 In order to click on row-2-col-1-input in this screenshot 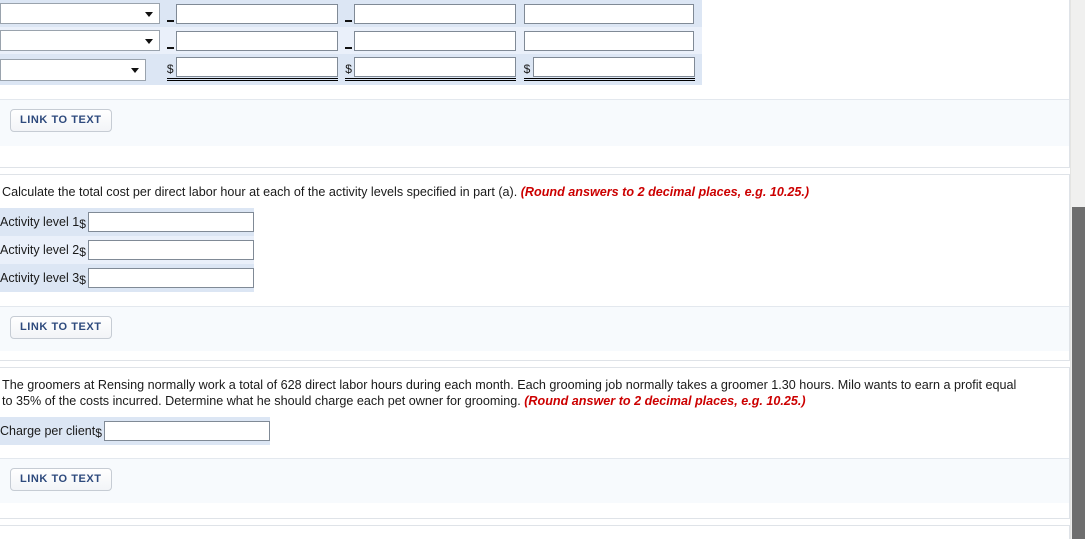, I will do `click(256, 40)`.